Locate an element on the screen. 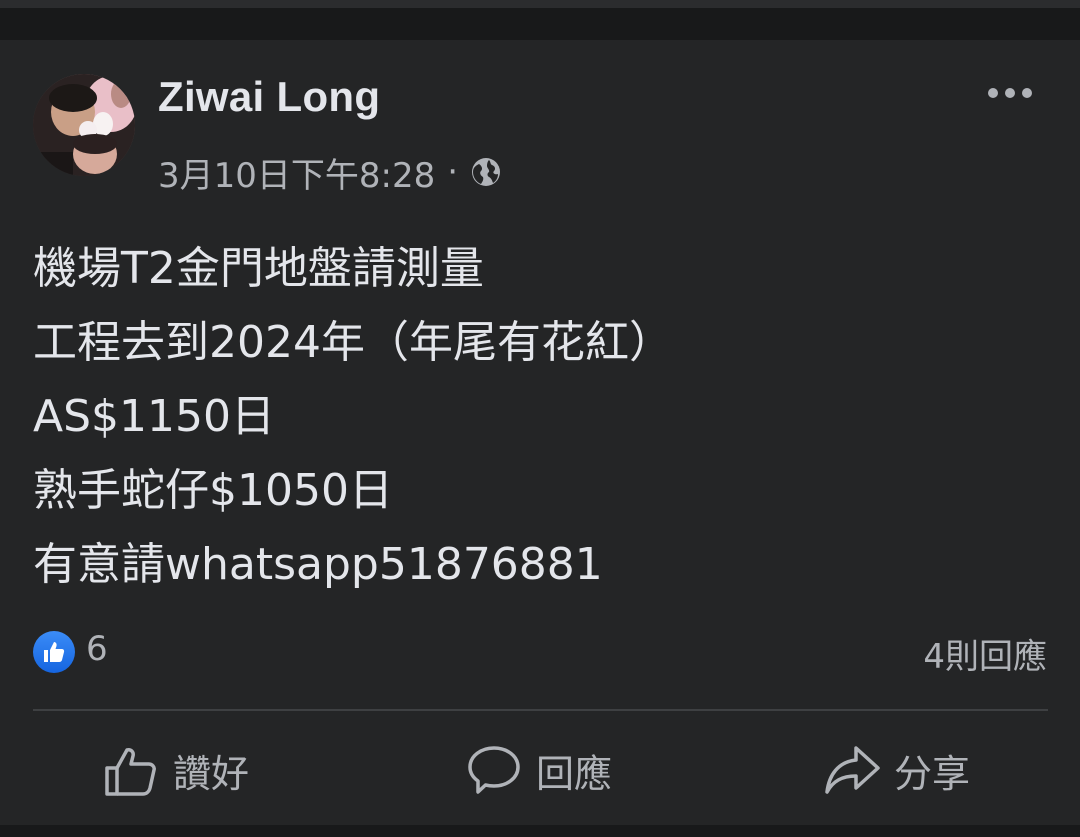 The height and width of the screenshot is (837, 1080). share-arrow-icon is located at coordinates (852, 770).